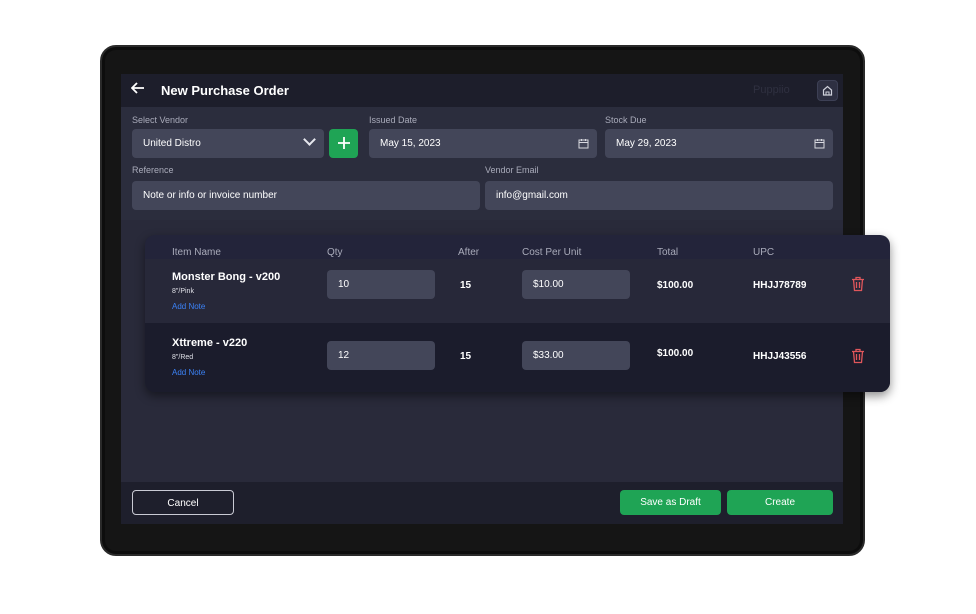 Image resolution: width=976 pixels, height=614 pixels. I want to click on footer-bar: Cancel Save as Draft Create, so click(482, 503).